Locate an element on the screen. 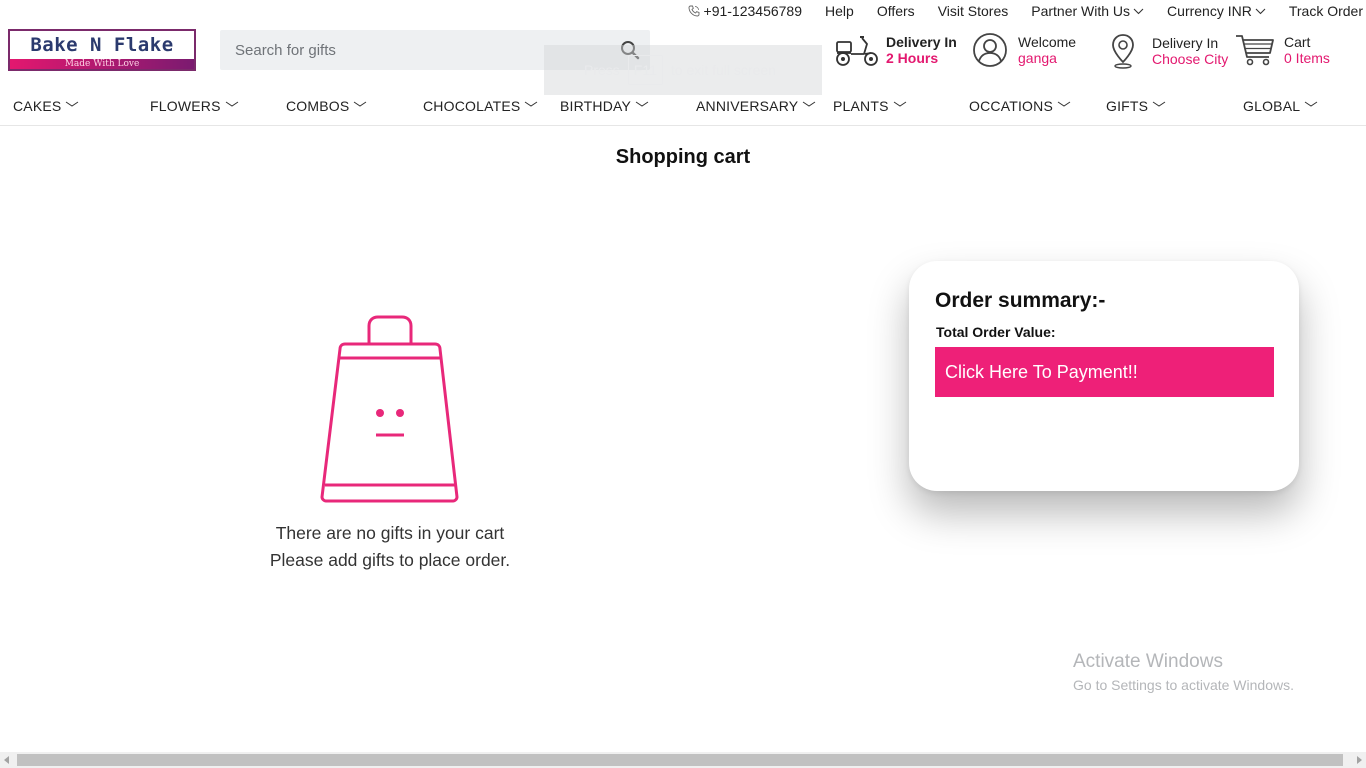 The height and width of the screenshot is (768, 1366). nav-item-chocolates: CHOCOLATES is located at coordinates (480, 106).